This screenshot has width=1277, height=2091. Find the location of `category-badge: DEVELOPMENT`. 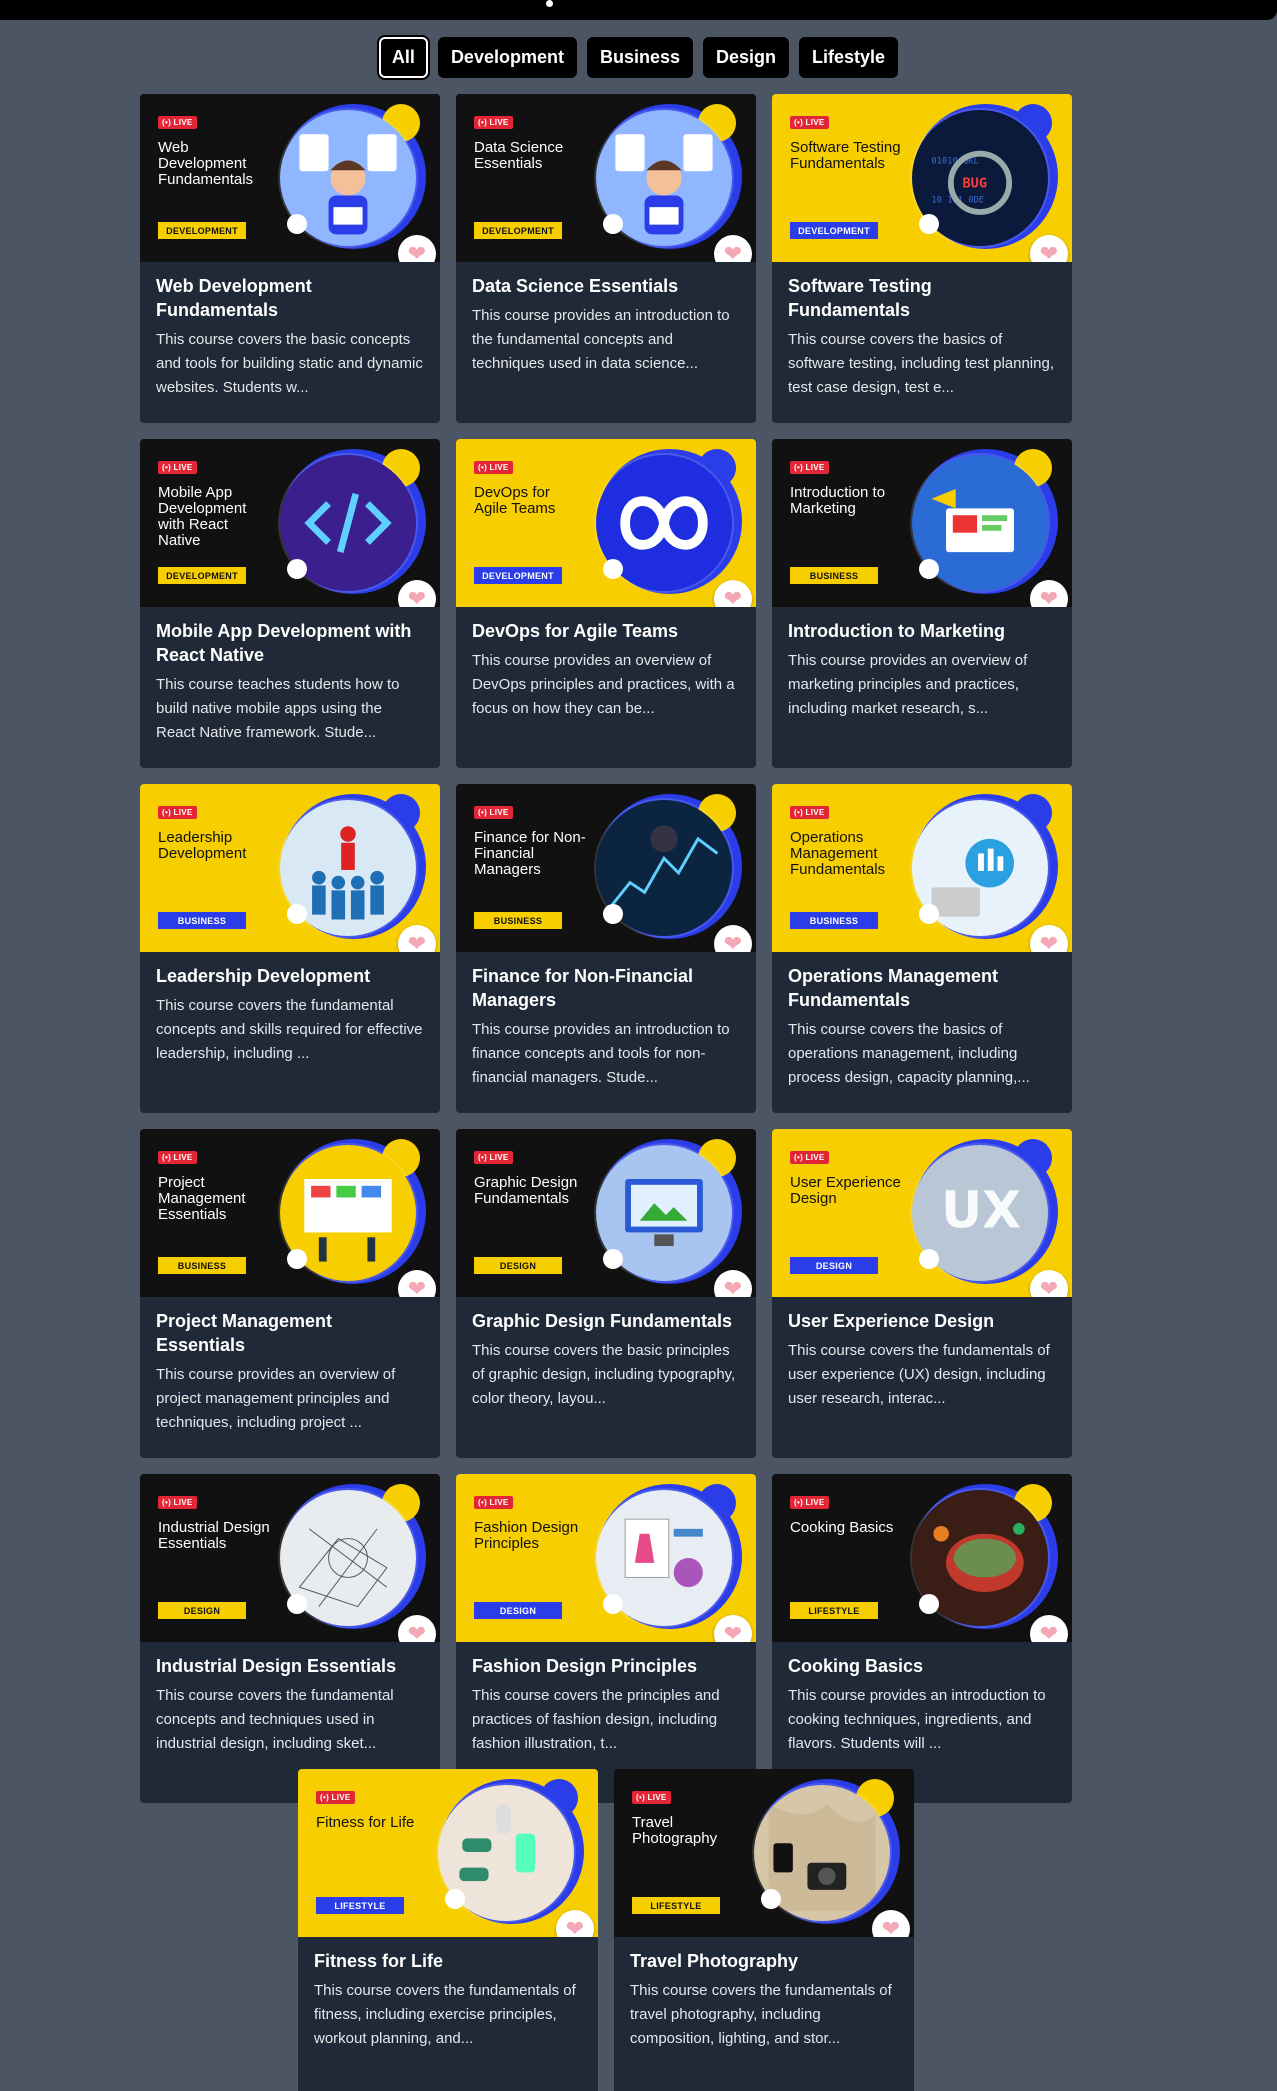

category-badge: DEVELOPMENT is located at coordinates (518, 230).